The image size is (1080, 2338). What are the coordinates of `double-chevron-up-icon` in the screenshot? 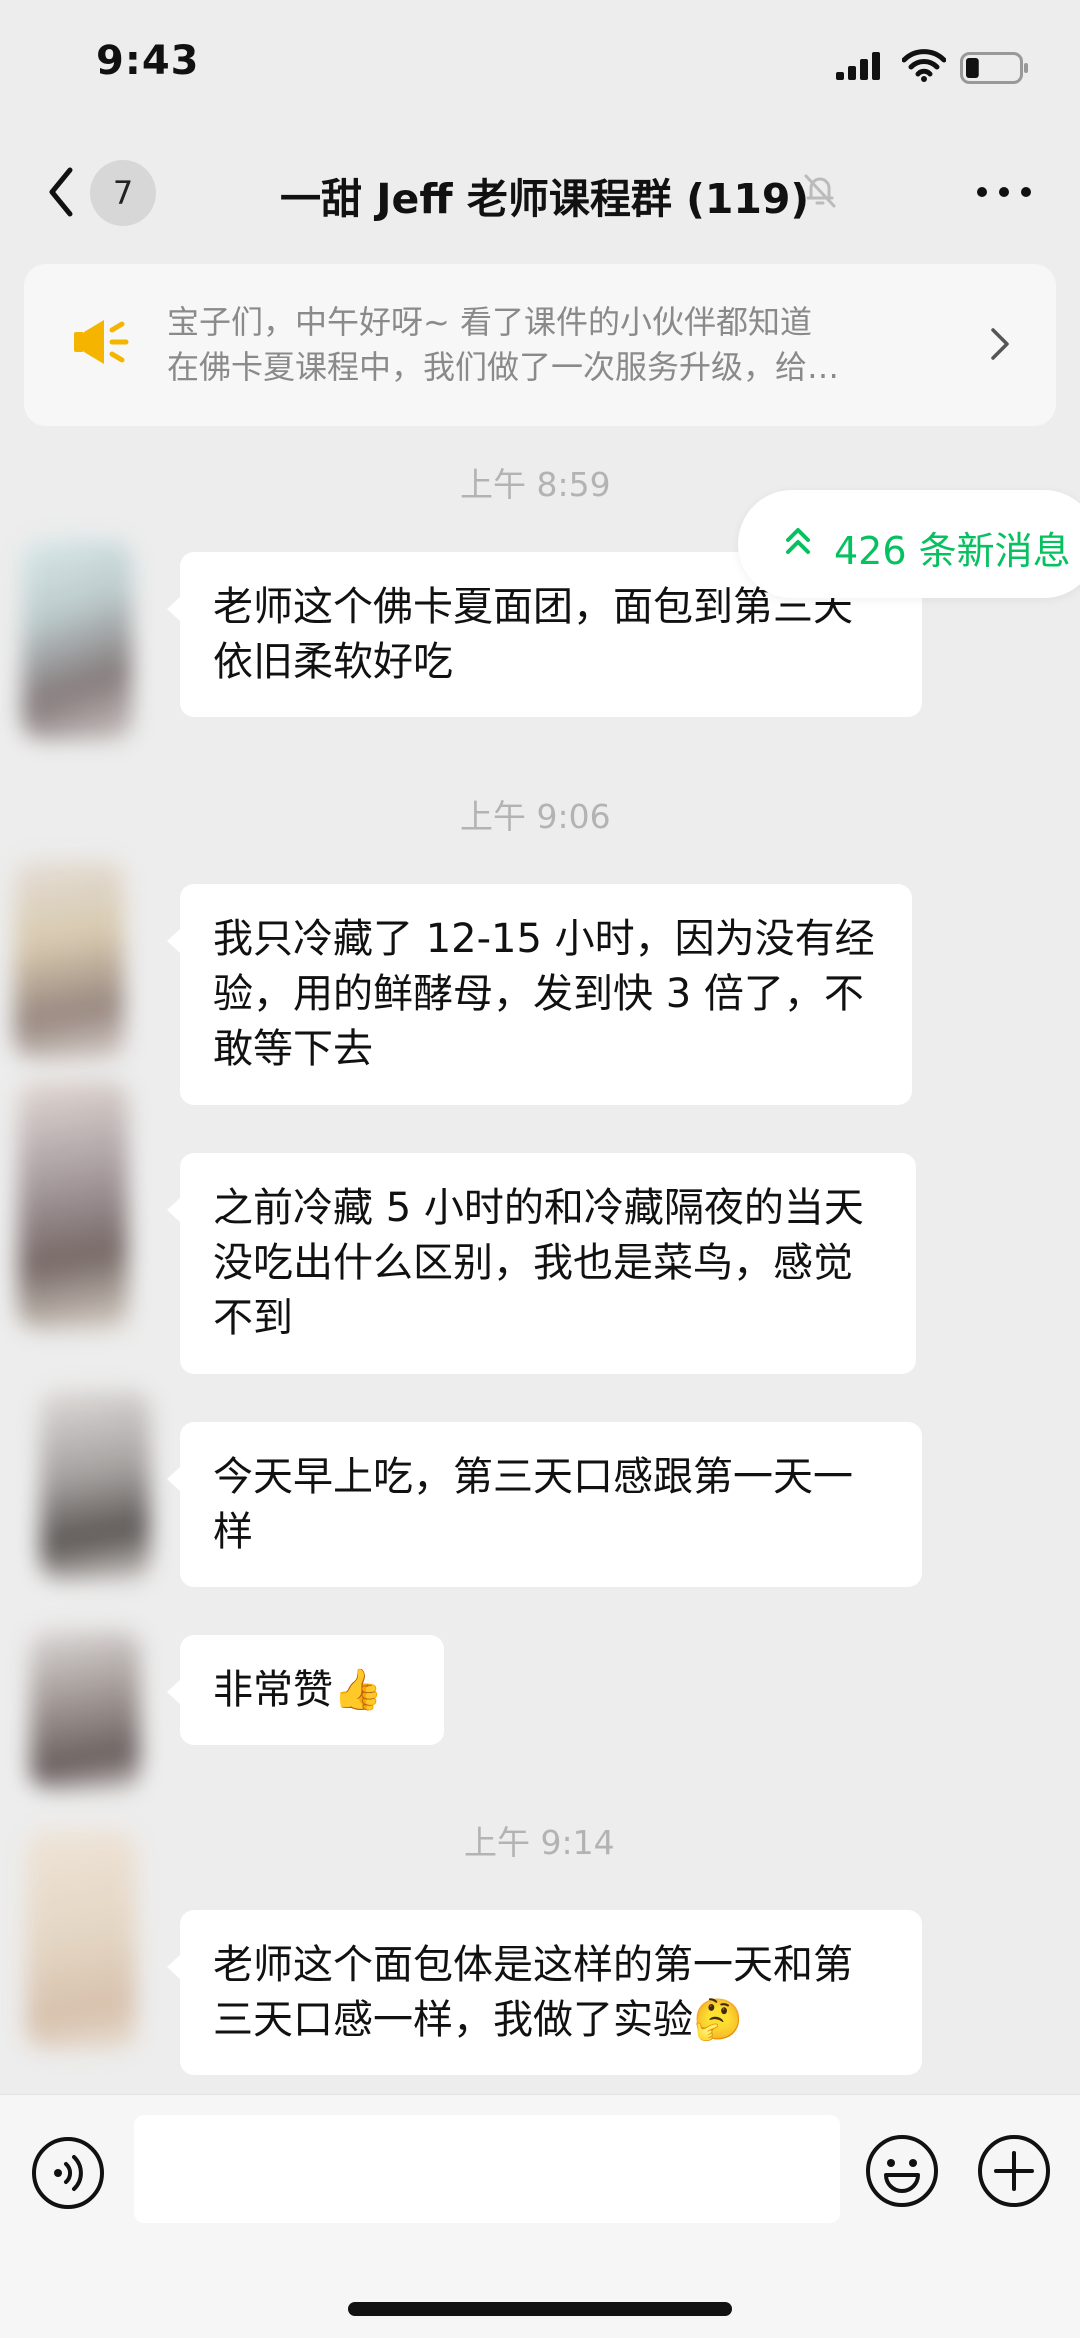 It's located at (798, 541).